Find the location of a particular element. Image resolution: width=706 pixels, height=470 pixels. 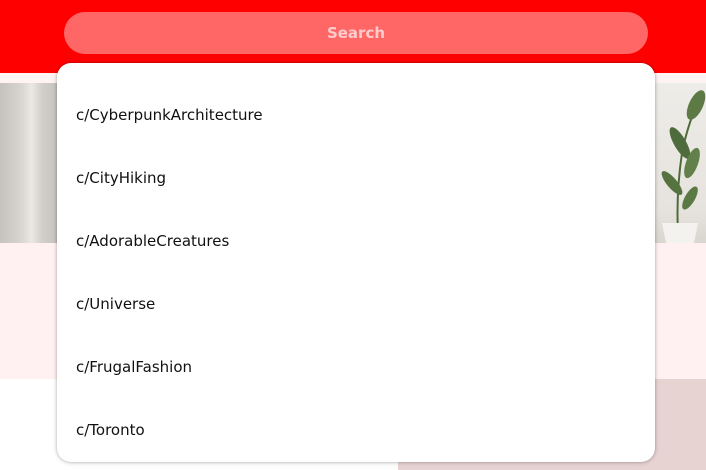

suggestion-item: c/Universe is located at coordinates (356, 304).